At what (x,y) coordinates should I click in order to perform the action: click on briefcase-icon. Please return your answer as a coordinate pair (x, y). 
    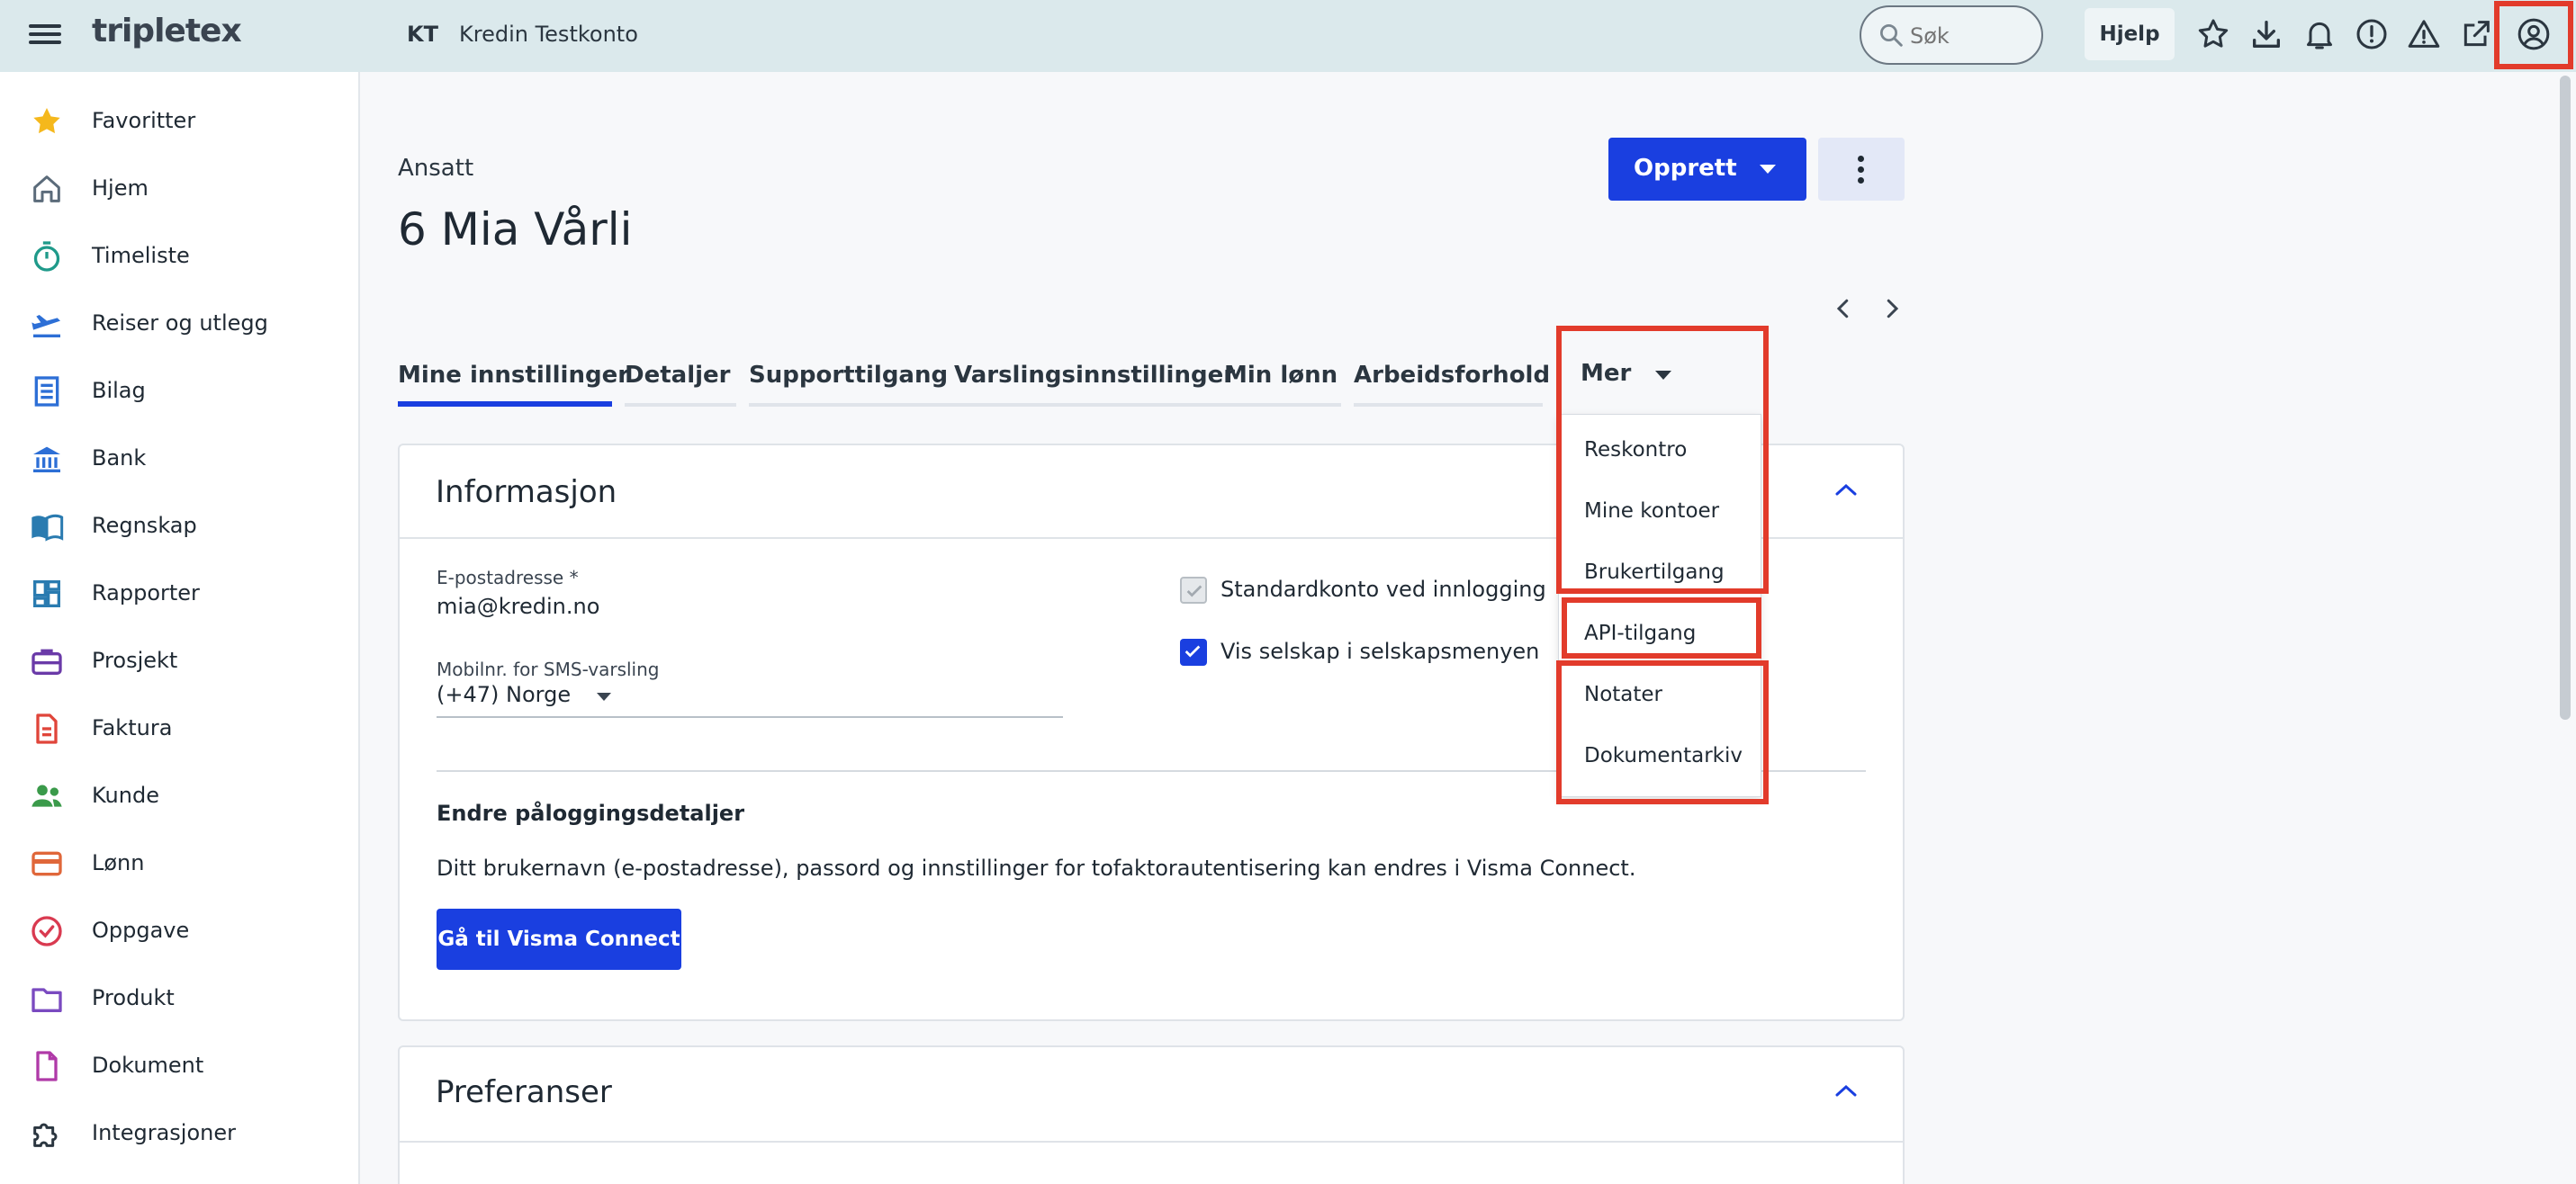
    Looking at the image, I should click on (47, 661).